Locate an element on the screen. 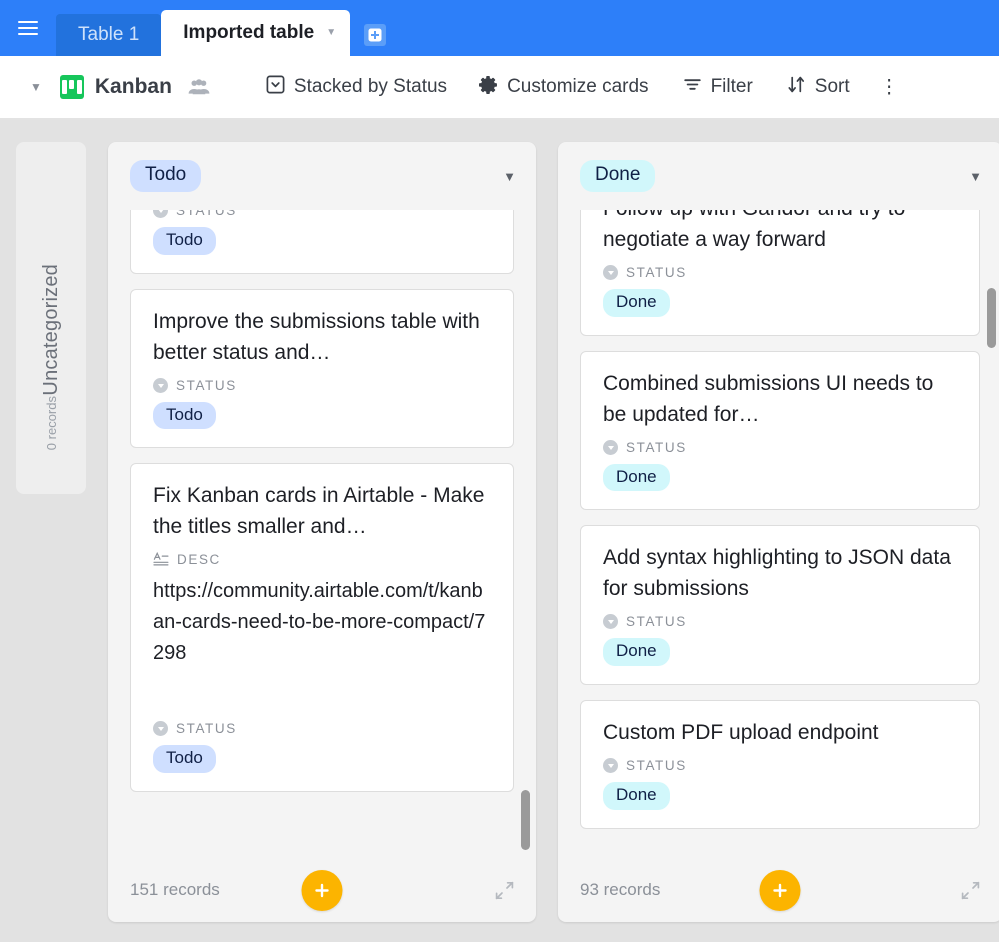 This screenshot has height=942, width=999. card-field-label: DESC is located at coordinates (199, 560).